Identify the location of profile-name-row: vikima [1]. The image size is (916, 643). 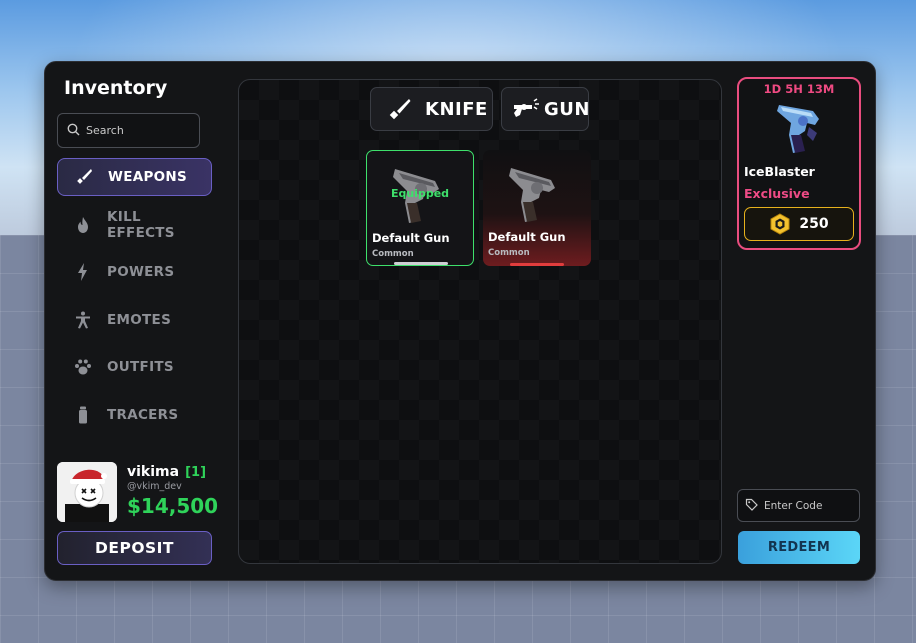
(166, 472).